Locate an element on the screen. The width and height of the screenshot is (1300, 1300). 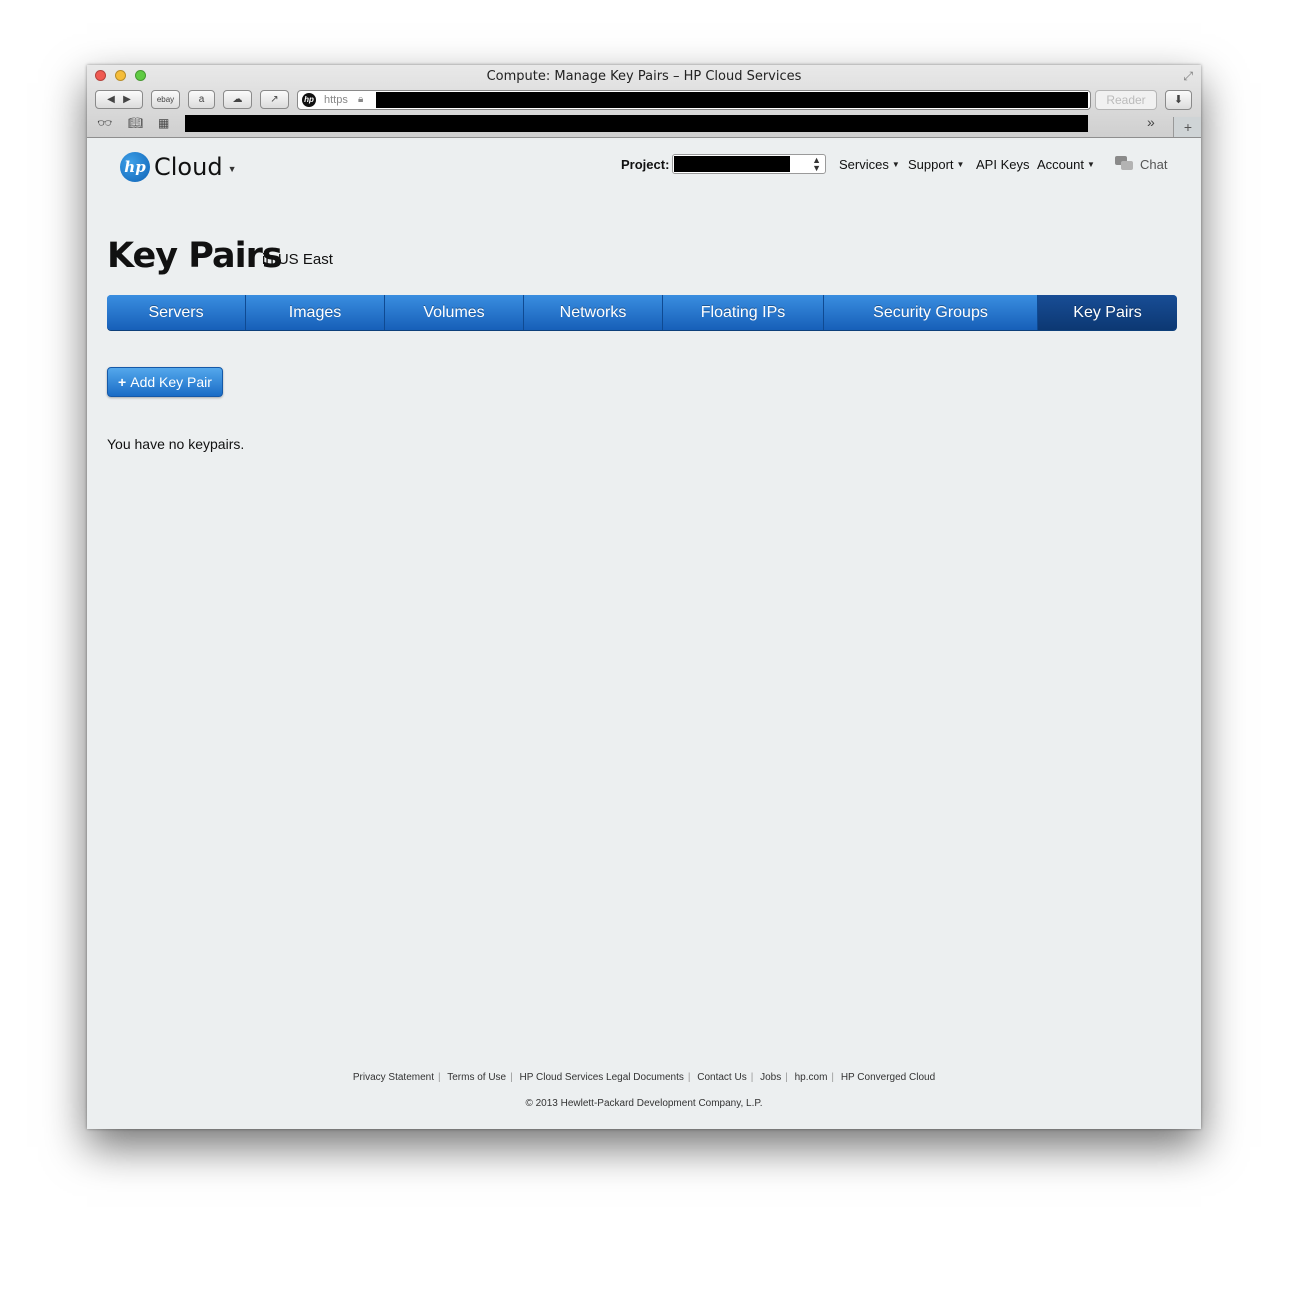
new-tab-button: + is located at coordinates (1187, 127).